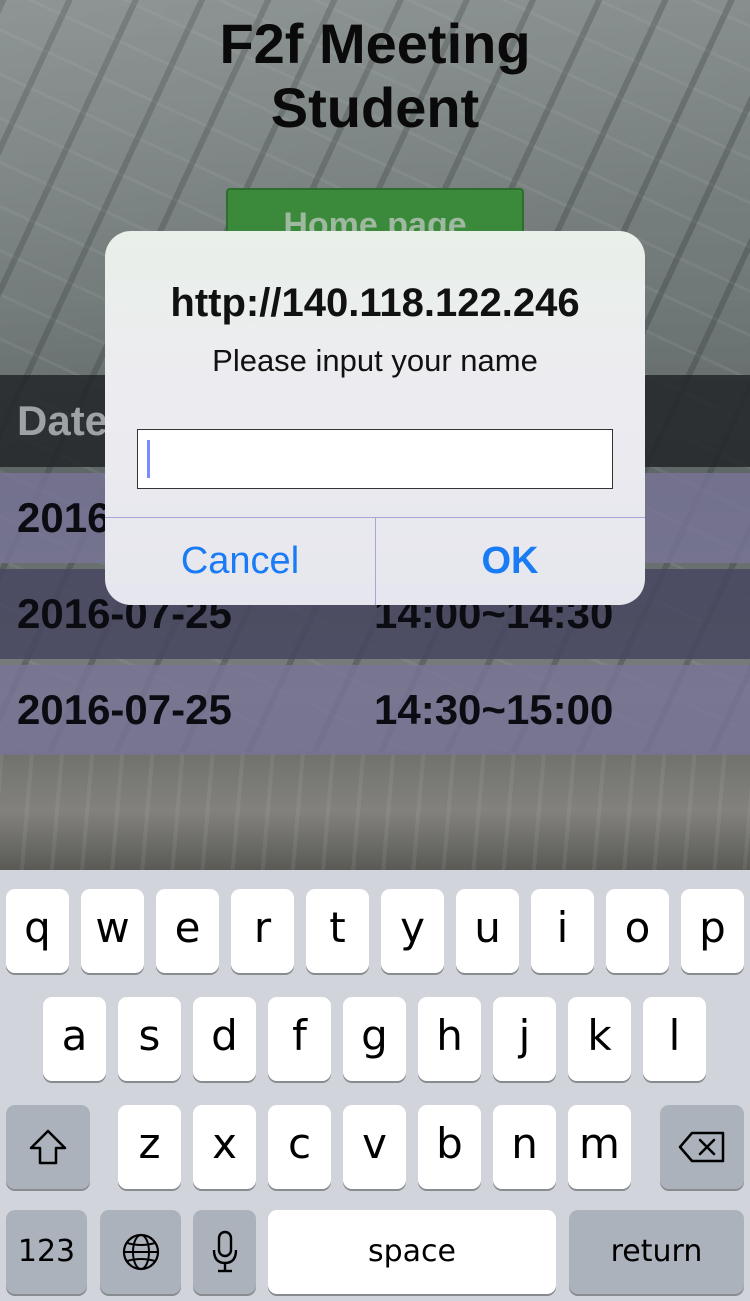  I want to click on key-k: k, so click(599, 1039).